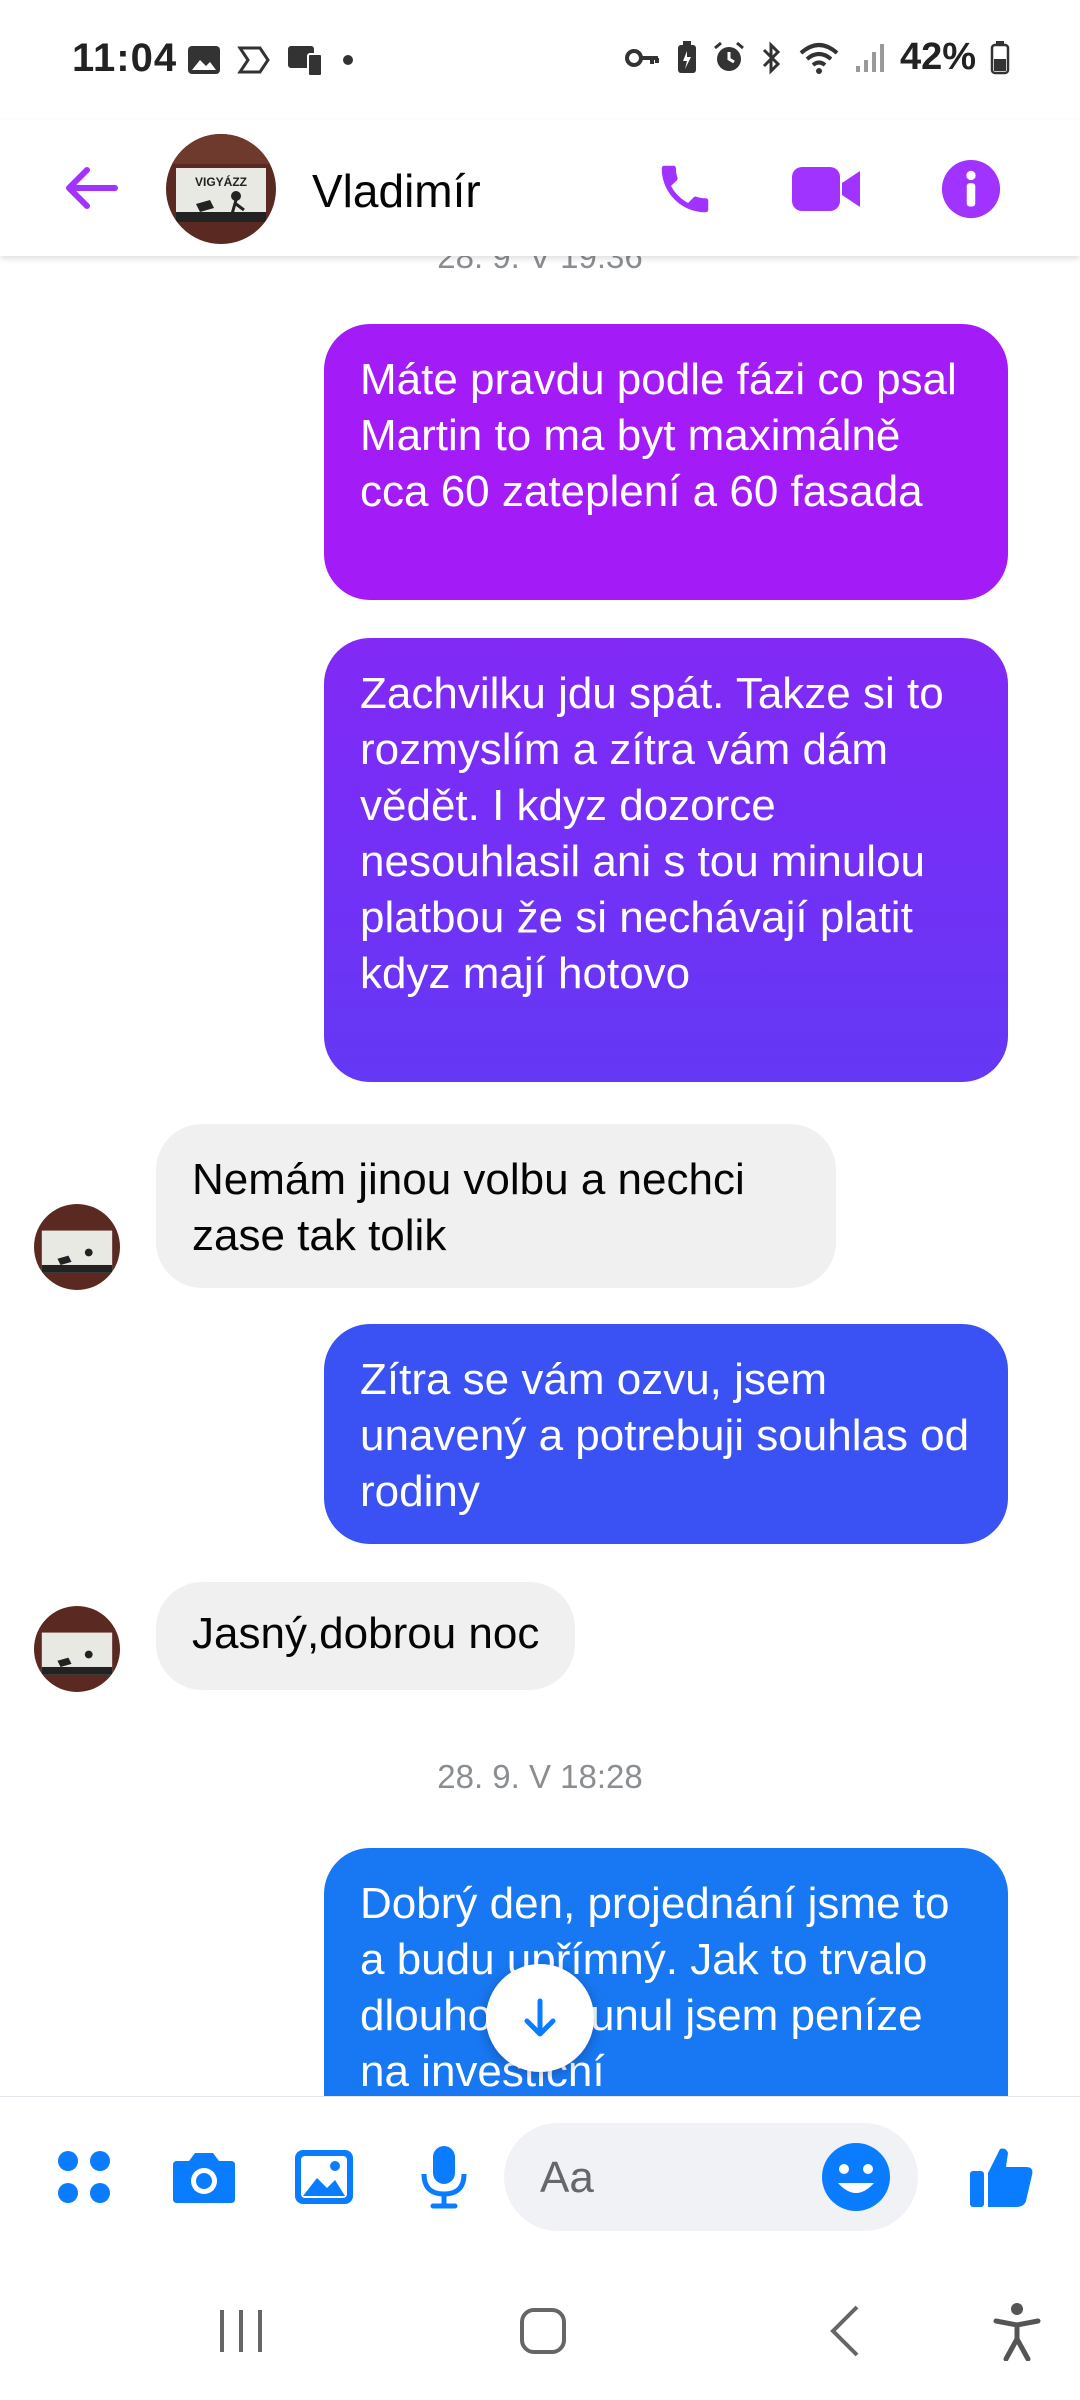 This screenshot has width=1080, height=2400. I want to click on video-camera-icon, so click(826, 189).